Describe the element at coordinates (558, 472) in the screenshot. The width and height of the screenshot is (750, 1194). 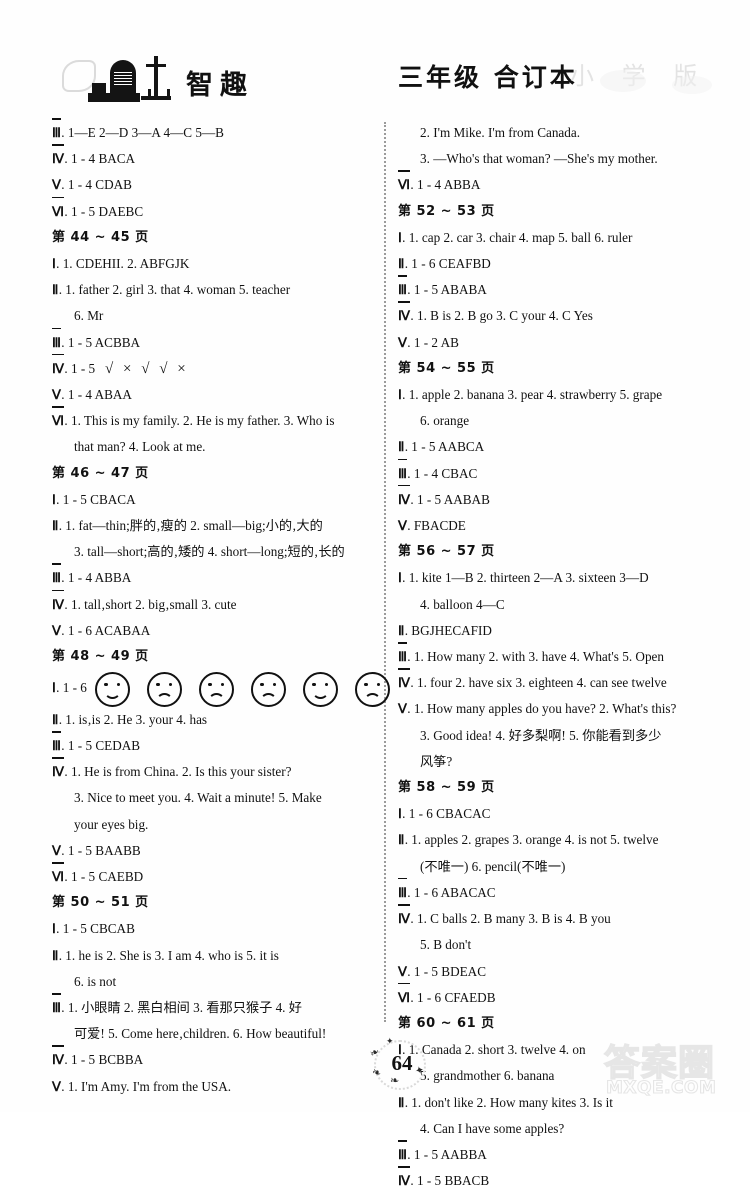
I see `answer-line: Ⅲ. 1 - 4 CBAC` at that location.